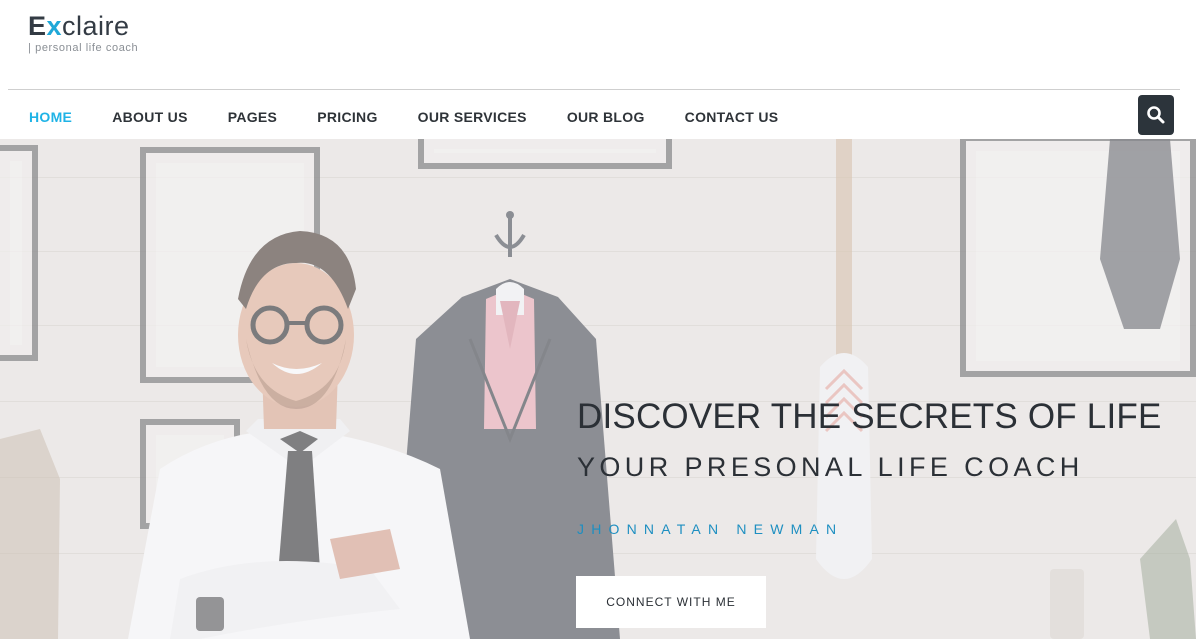 This screenshot has height=639, width=1196. I want to click on nav-item-about-us: ABOUT US, so click(150, 117).